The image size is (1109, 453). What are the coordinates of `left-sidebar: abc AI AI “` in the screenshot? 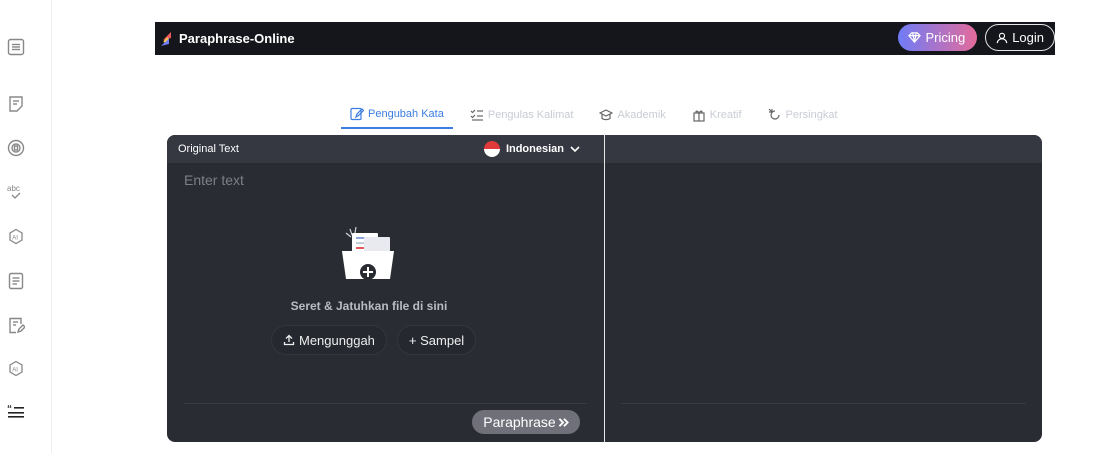 It's located at (26, 226).